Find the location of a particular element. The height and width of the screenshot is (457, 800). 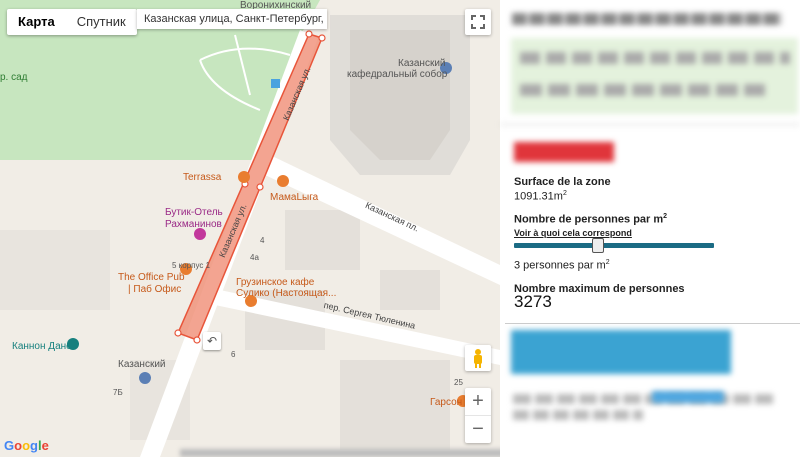

undo-button: ↶ is located at coordinates (212, 341).